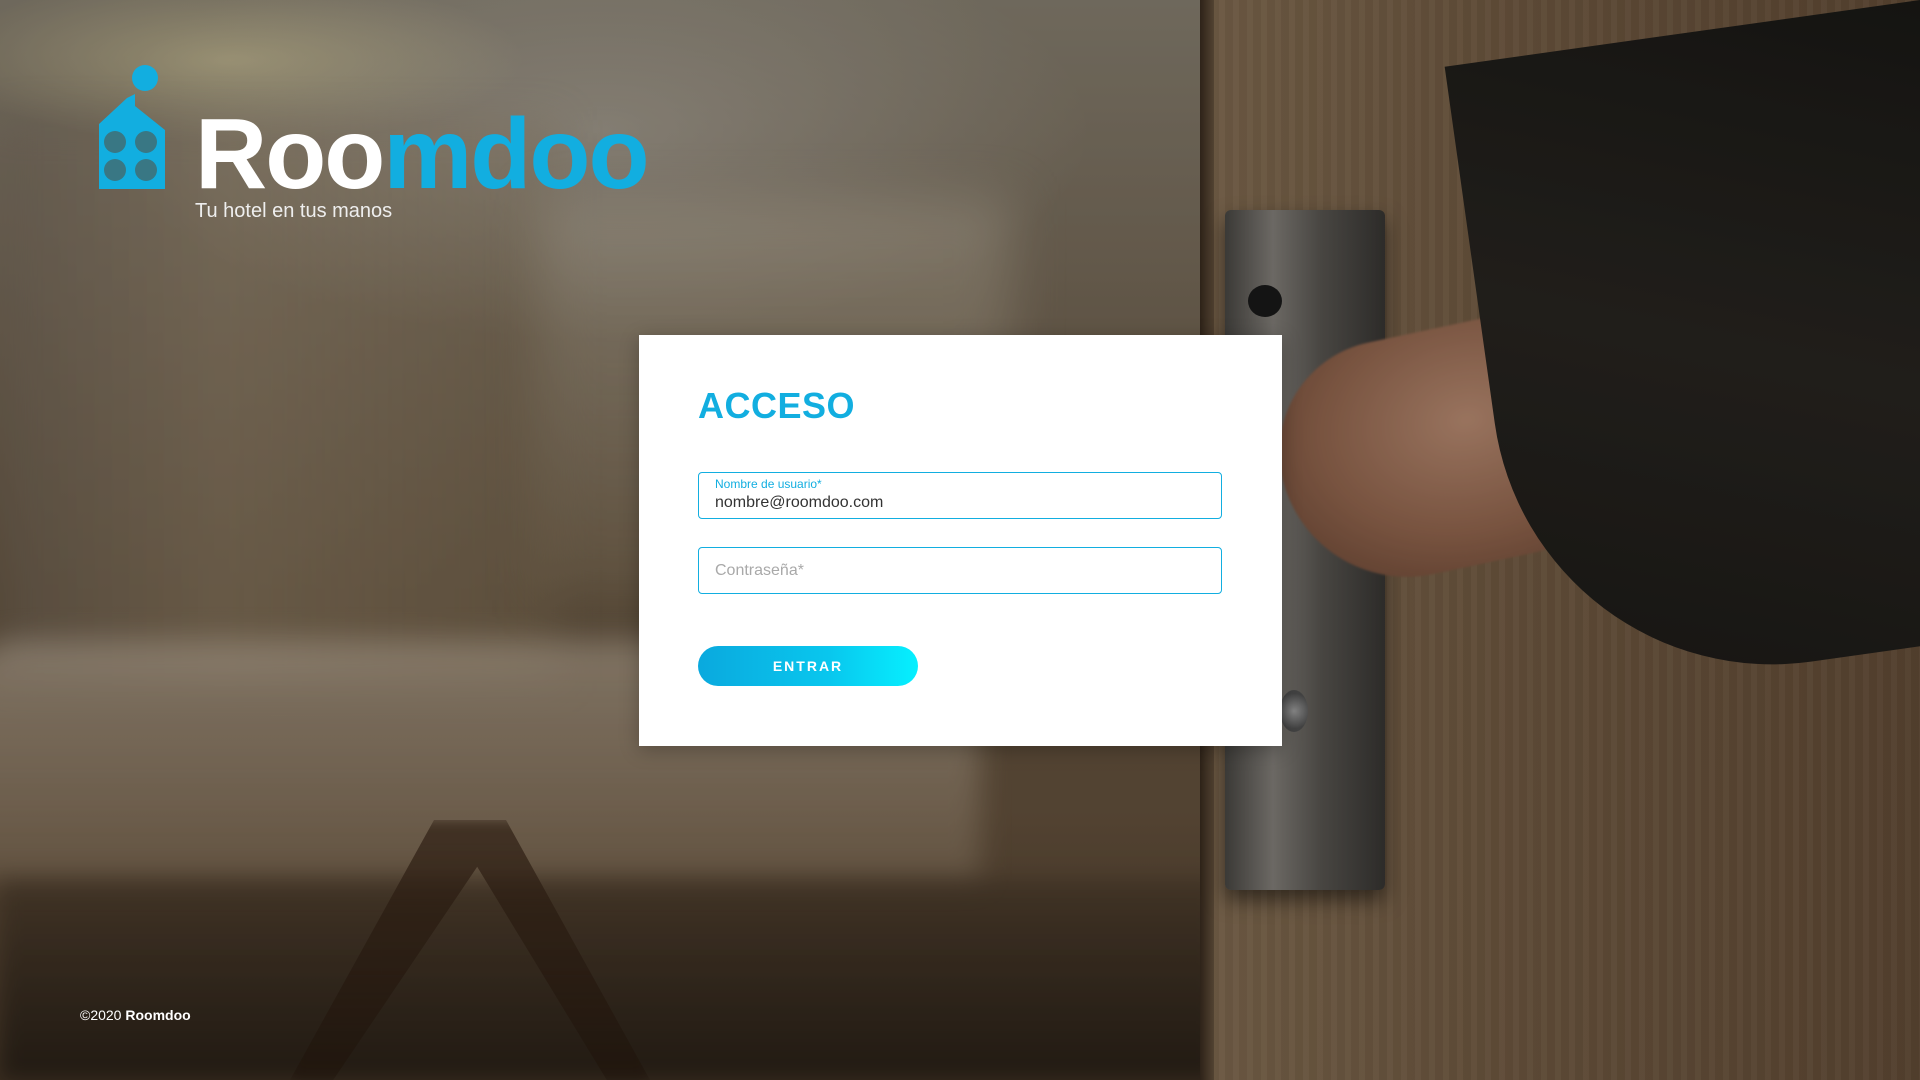 This screenshot has height=1080, width=1920. What do you see at coordinates (516, 154) in the screenshot?
I see `logo-wordmark-blue: mdoo` at bounding box center [516, 154].